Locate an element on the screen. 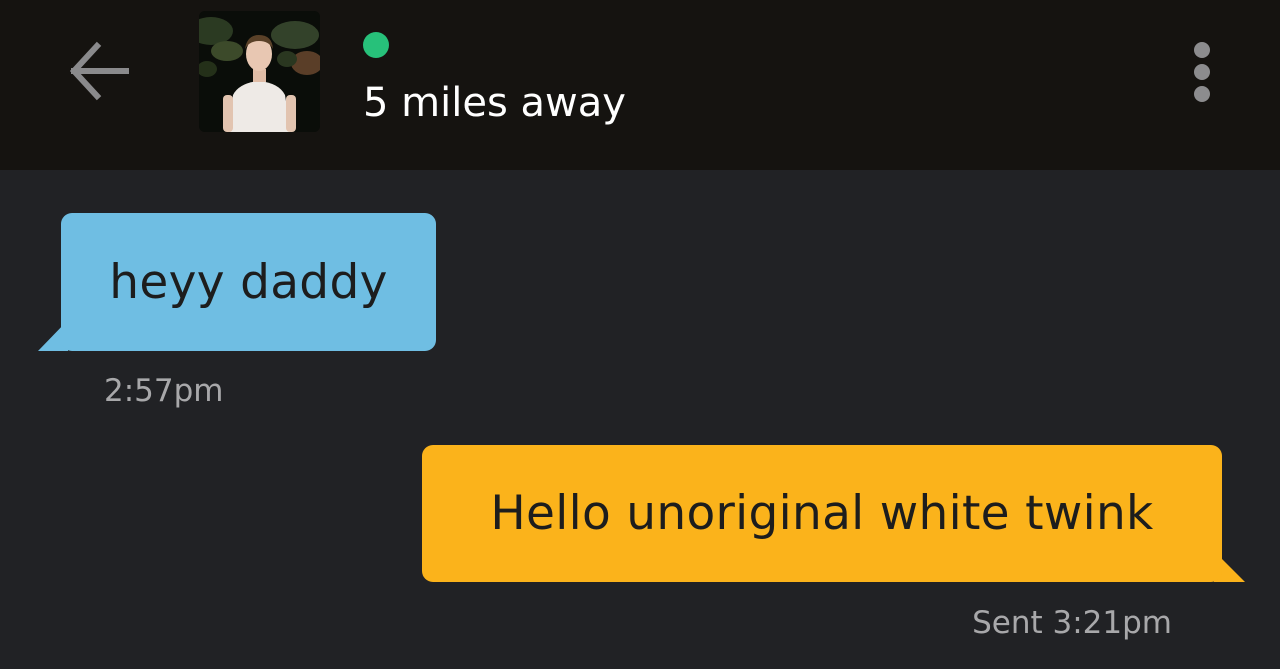  profile-avatar is located at coordinates (259, 71).